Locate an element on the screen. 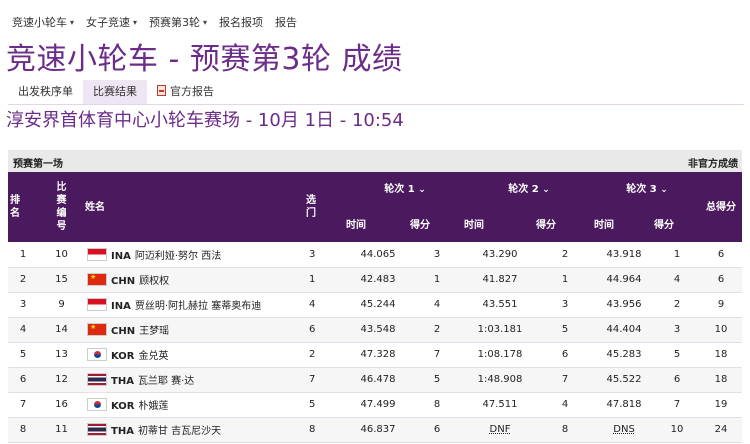  flag-ina-icon is located at coordinates (97, 254).